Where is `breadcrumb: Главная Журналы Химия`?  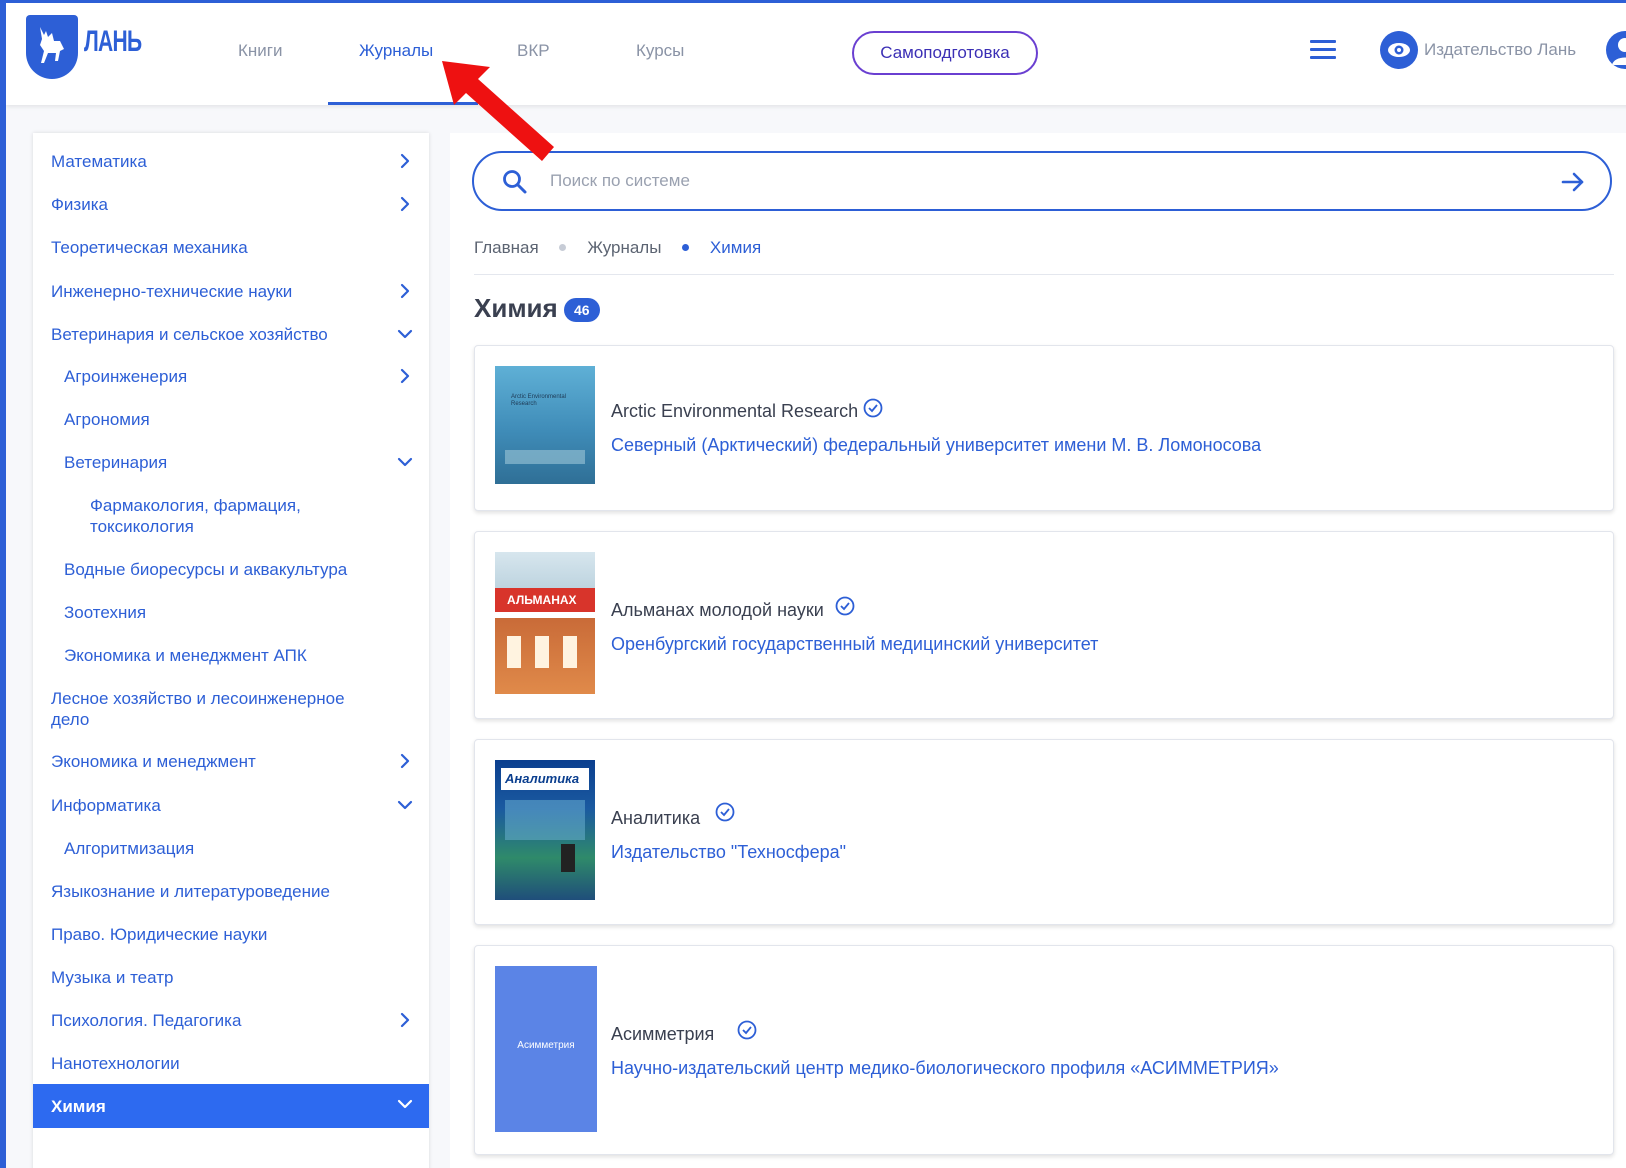
breadcrumb: Главная Журналы Химия is located at coordinates (617, 247).